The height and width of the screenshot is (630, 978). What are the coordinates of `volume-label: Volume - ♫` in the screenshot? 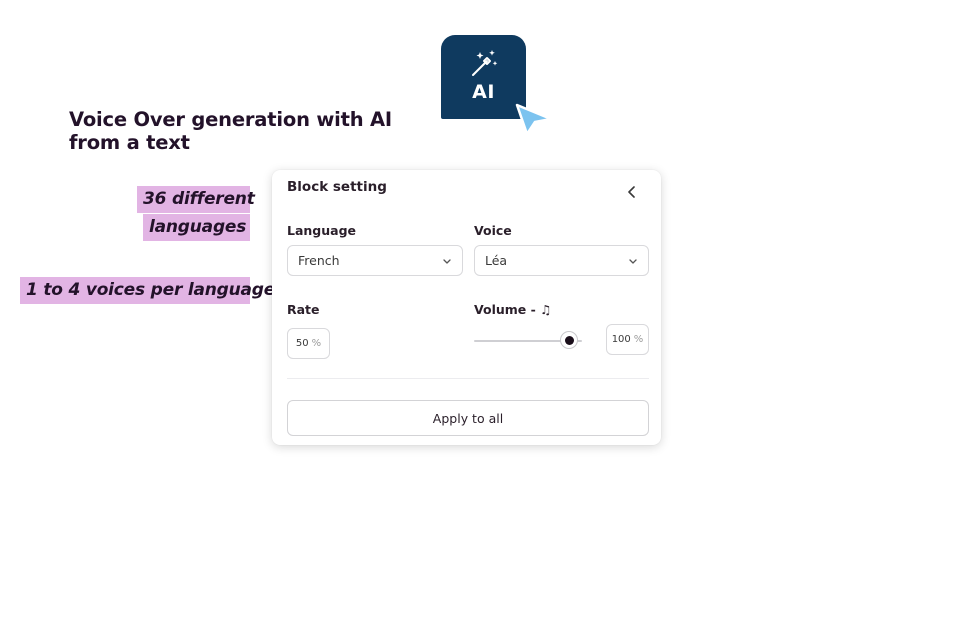 It's located at (513, 309).